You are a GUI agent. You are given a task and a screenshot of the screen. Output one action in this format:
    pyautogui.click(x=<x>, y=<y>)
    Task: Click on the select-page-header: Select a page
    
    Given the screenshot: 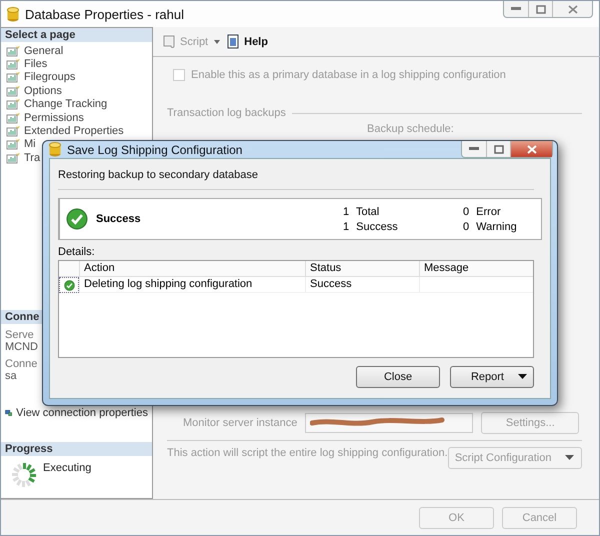 What is the action you would take?
    pyautogui.click(x=76, y=35)
    